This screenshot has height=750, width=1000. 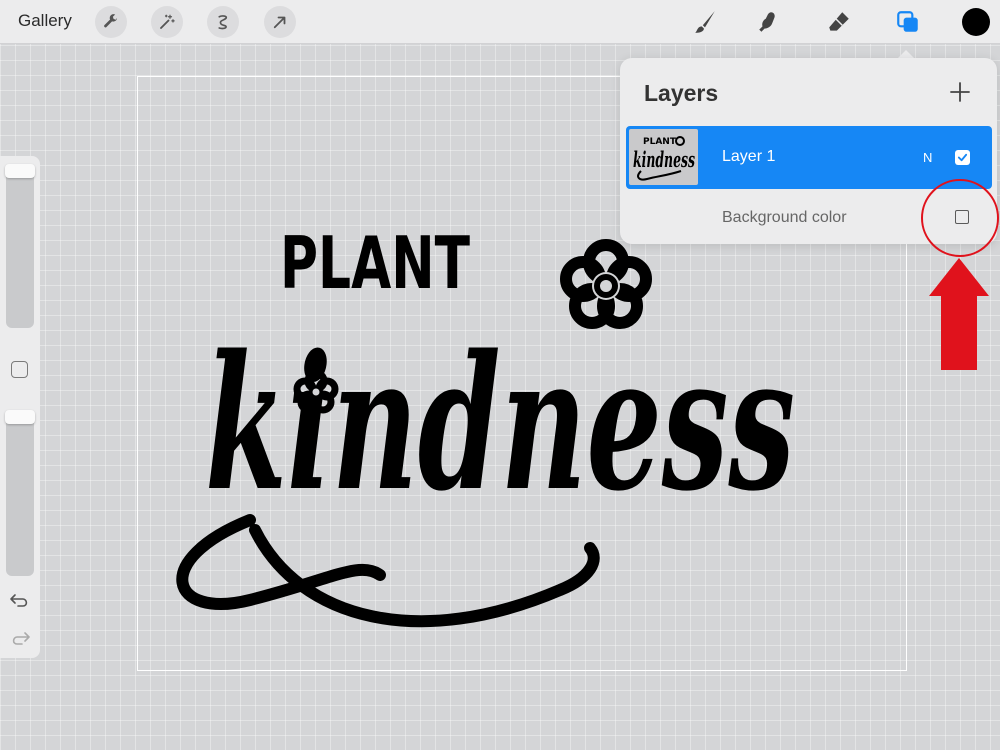 What do you see at coordinates (960, 92) in the screenshot?
I see `plus-icon` at bounding box center [960, 92].